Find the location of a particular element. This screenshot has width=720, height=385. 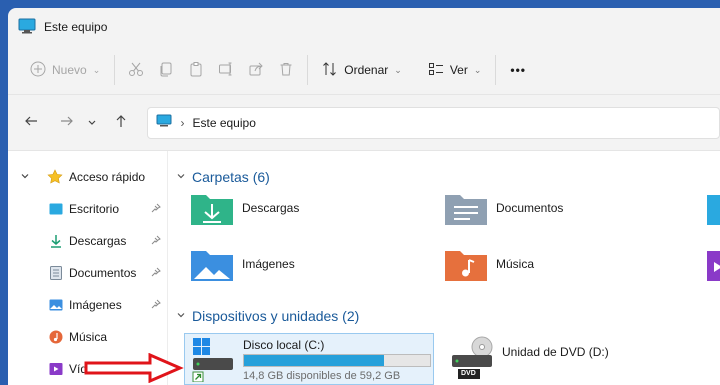

clipboard-icon is located at coordinates (196, 70).